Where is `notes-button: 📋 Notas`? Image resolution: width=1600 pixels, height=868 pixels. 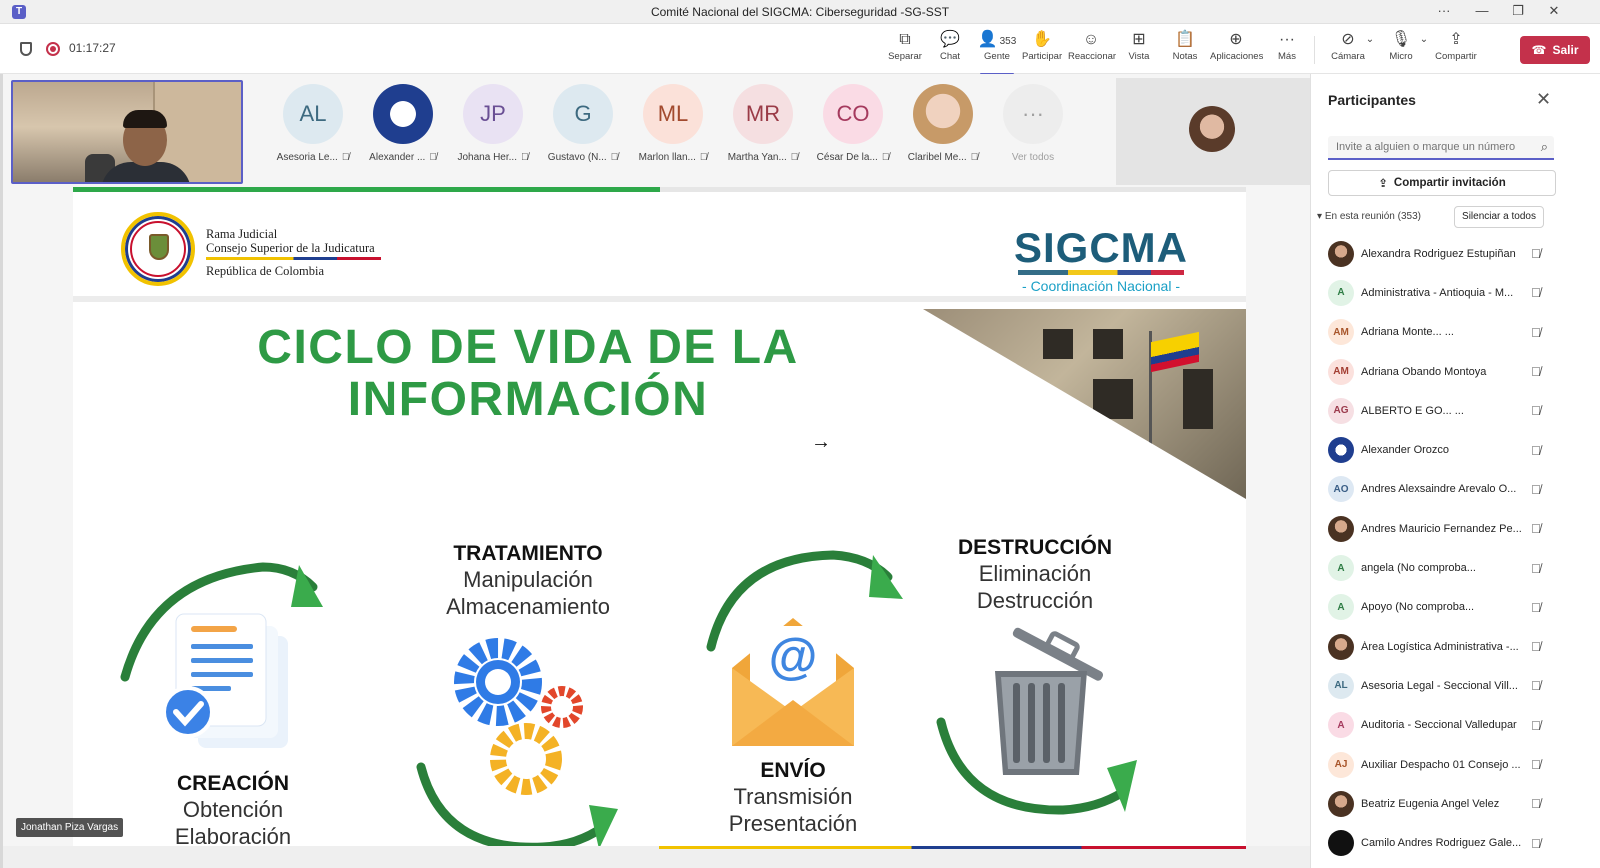 notes-button: 📋 Notas is located at coordinates (1185, 50).